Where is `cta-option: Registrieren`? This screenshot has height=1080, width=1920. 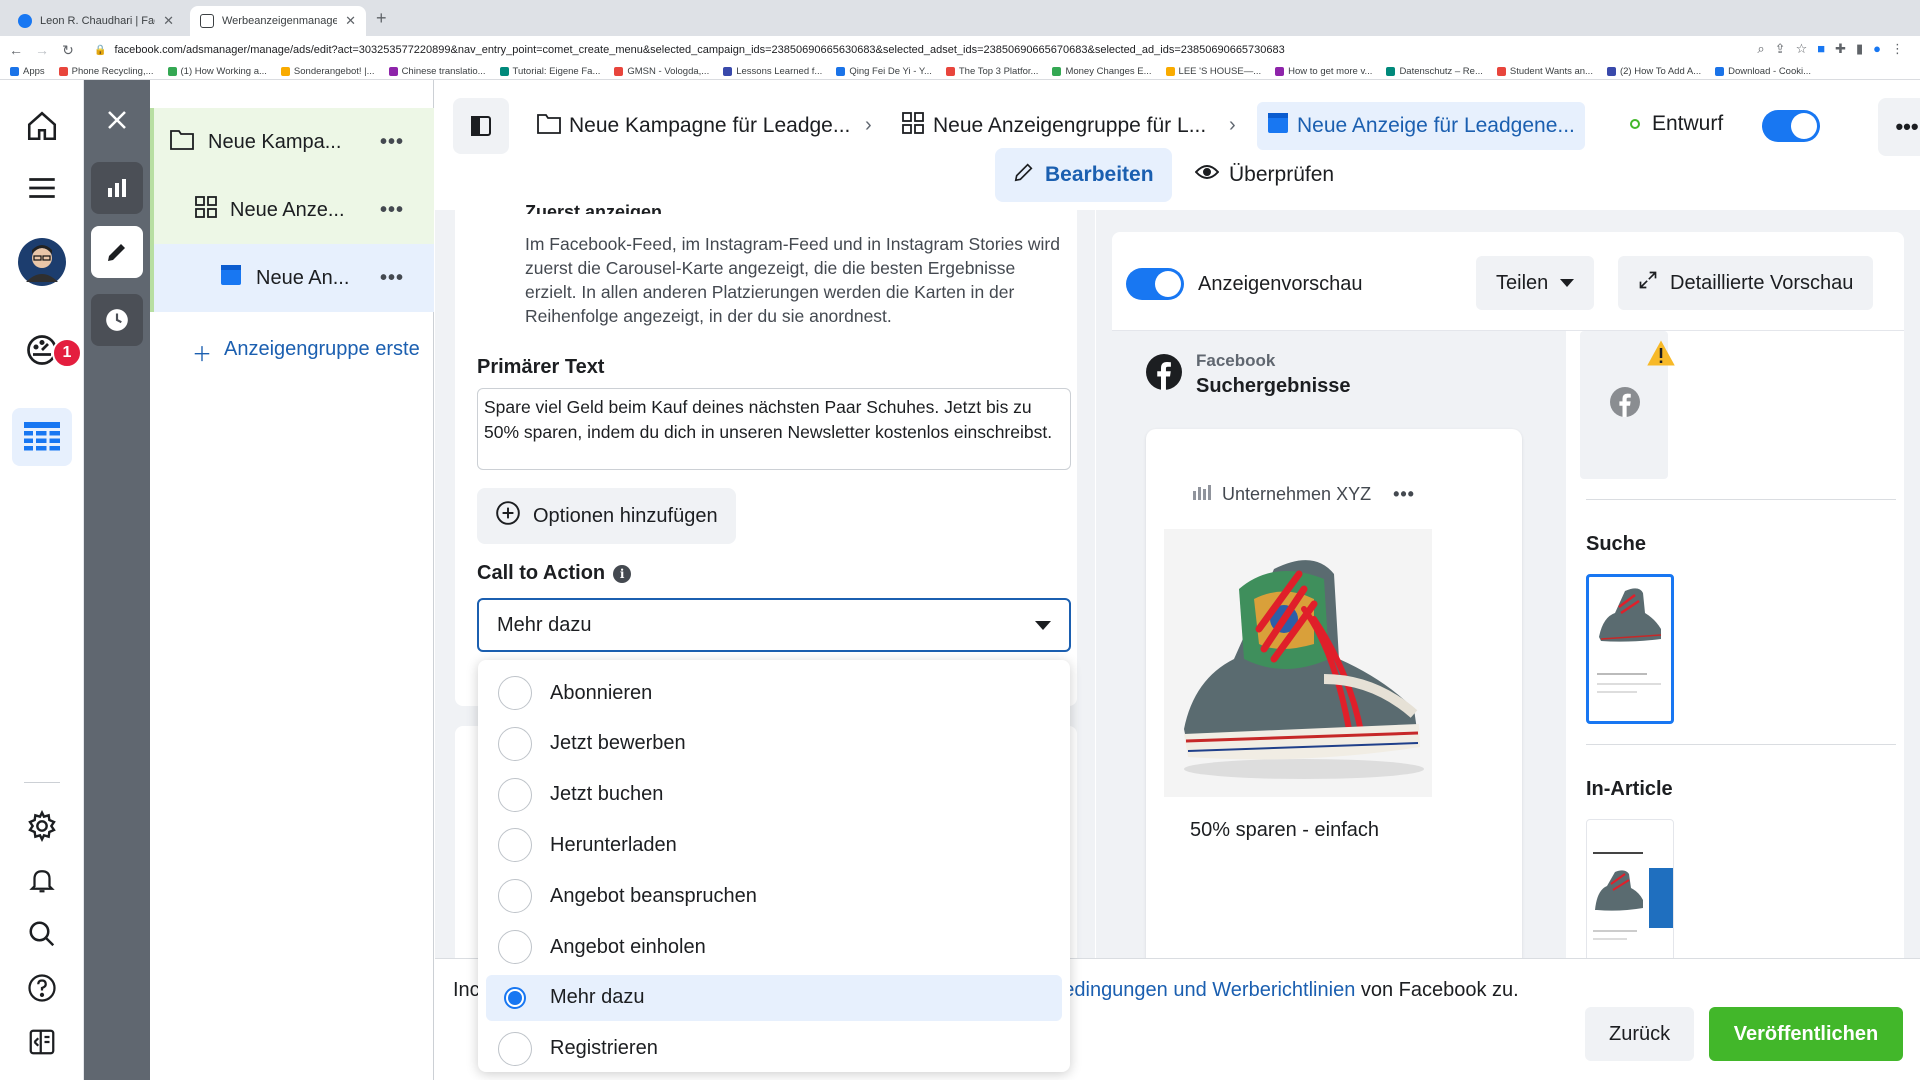 cta-option: Registrieren is located at coordinates (774, 1049).